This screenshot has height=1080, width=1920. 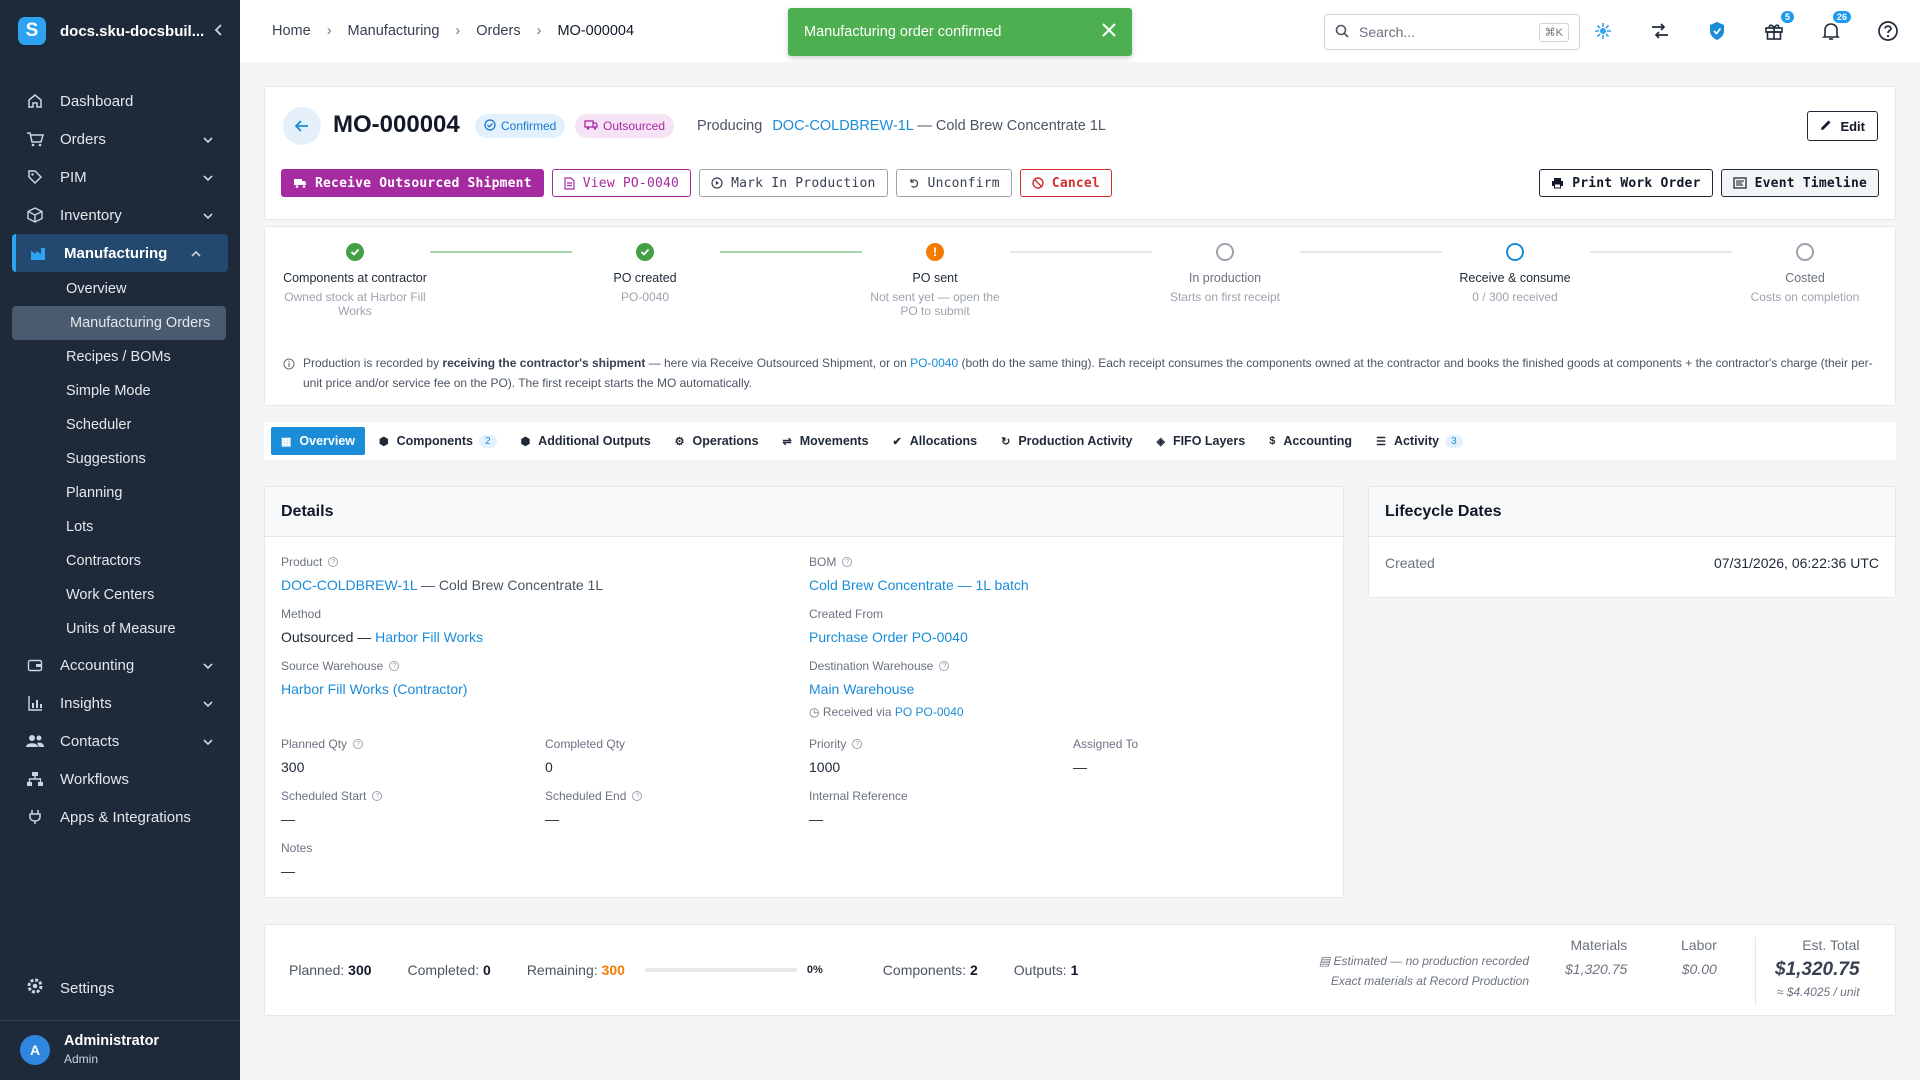 I want to click on step-title: Components at contractor, so click(x=355, y=278).